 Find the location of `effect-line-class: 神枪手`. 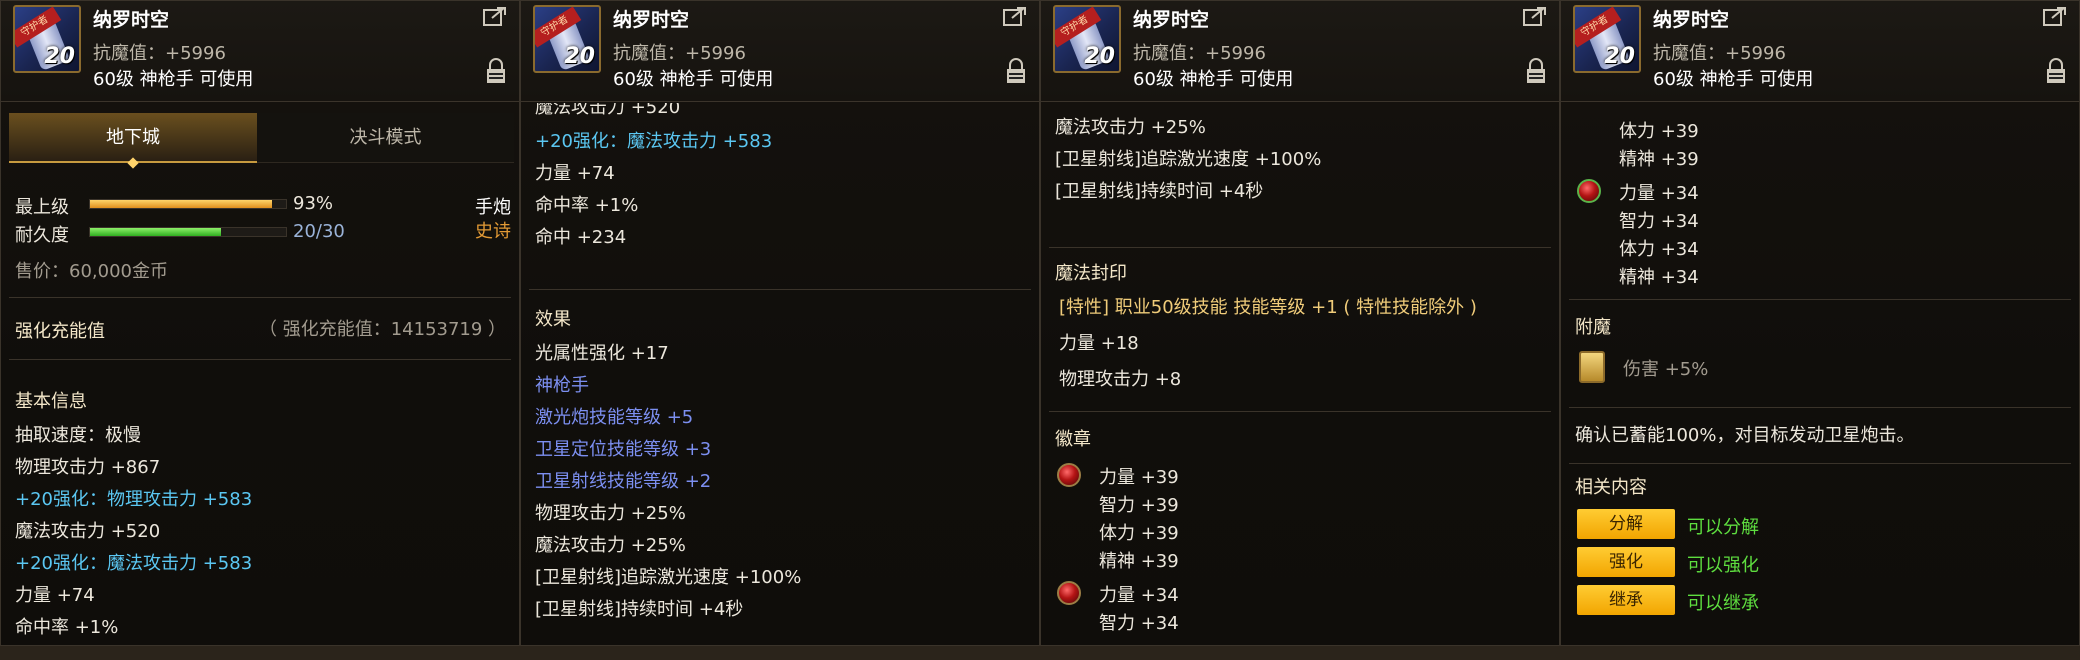

effect-line-class: 神枪手 is located at coordinates (562, 385).